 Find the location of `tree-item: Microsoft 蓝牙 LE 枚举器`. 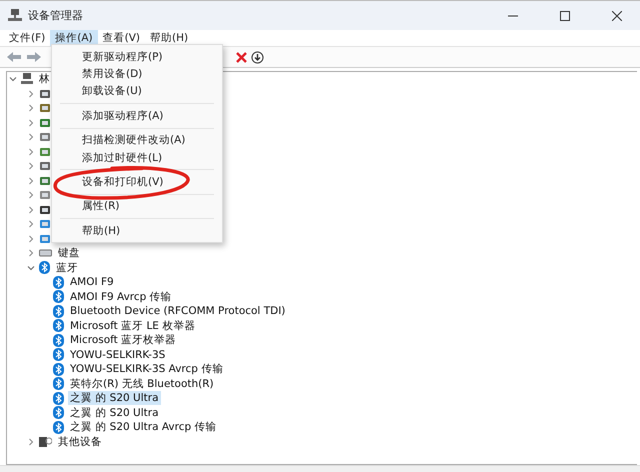

tree-item: Microsoft 蓝牙 LE 枚举器 is located at coordinates (133, 325).